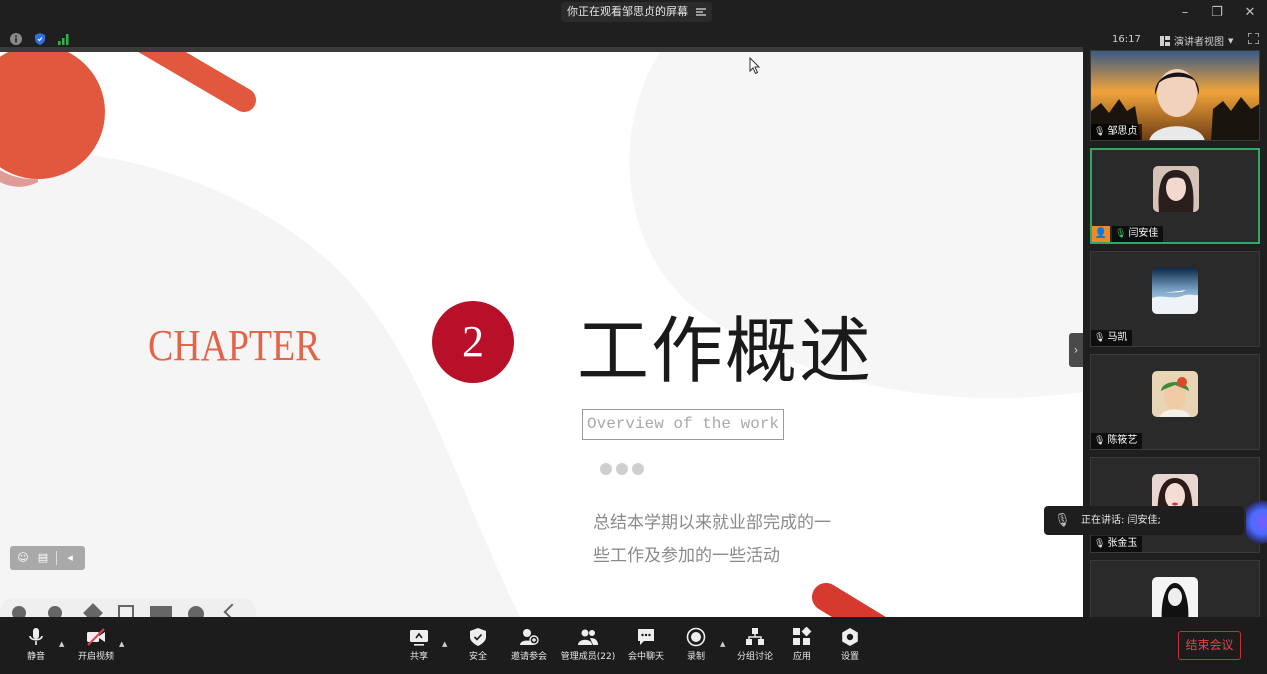  What do you see at coordinates (695, 657) in the screenshot?
I see `record-label: 录制` at bounding box center [695, 657].